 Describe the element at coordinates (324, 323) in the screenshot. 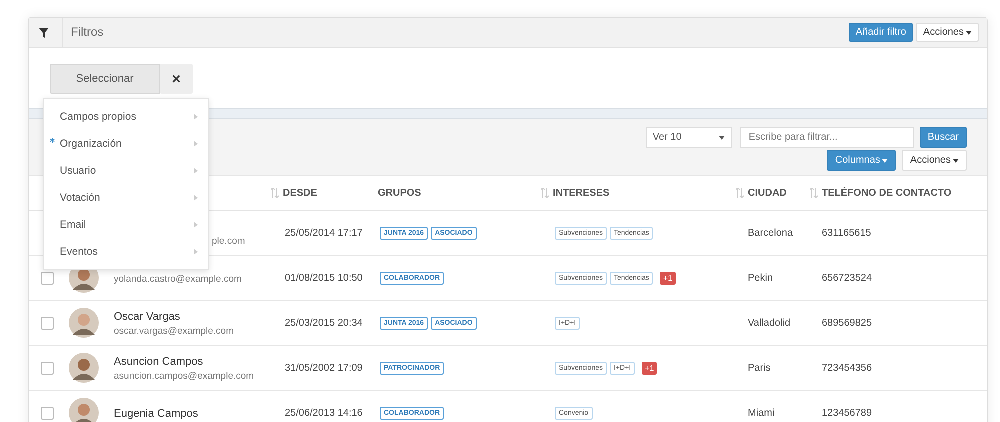

I see `date-text: 25/03/2015 20:34` at that location.